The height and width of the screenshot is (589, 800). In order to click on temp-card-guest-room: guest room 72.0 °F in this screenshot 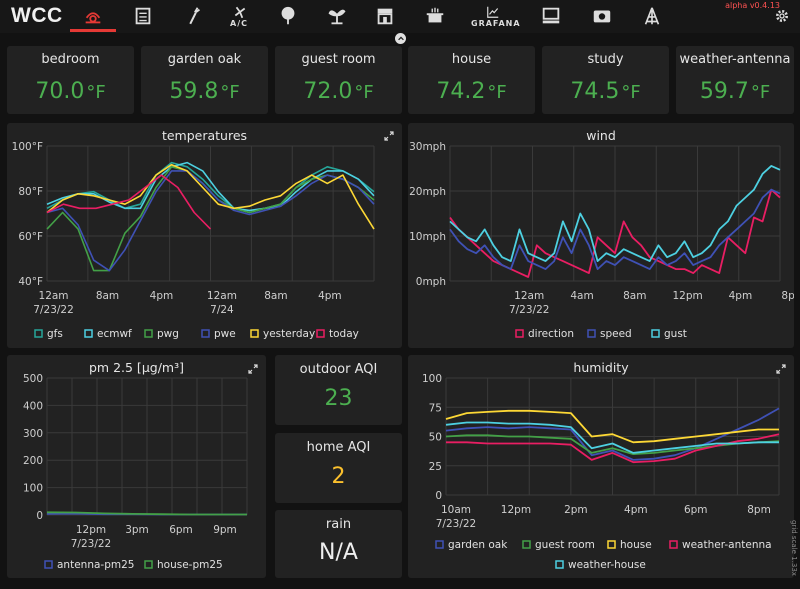, I will do `click(338, 80)`.